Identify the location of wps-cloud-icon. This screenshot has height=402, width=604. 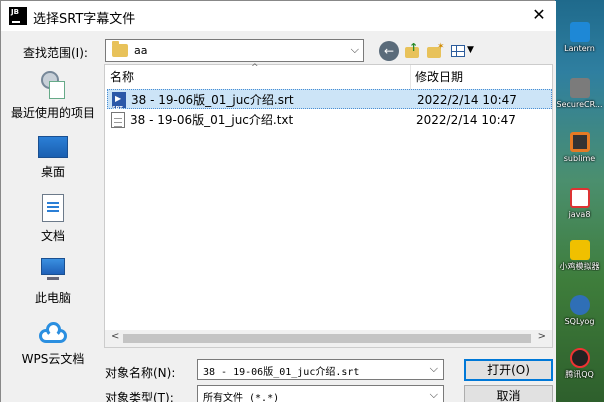
(53, 333).